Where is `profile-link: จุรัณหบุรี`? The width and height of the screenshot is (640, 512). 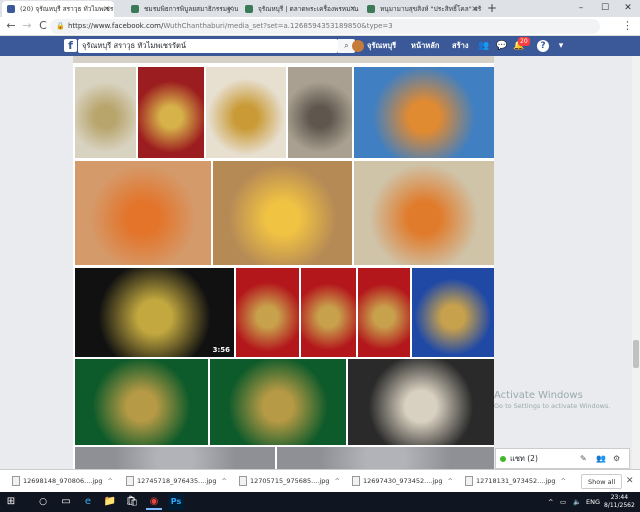 profile-link: จุรัณหบุรี is located at coordinates (381, 46).